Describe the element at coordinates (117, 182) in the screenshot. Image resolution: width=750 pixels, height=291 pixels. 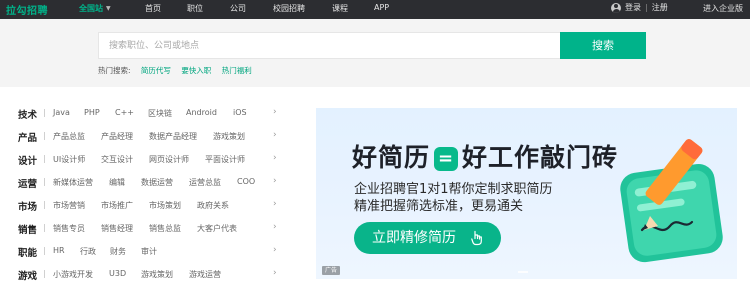
I see `category-link: 编辑` at that location.